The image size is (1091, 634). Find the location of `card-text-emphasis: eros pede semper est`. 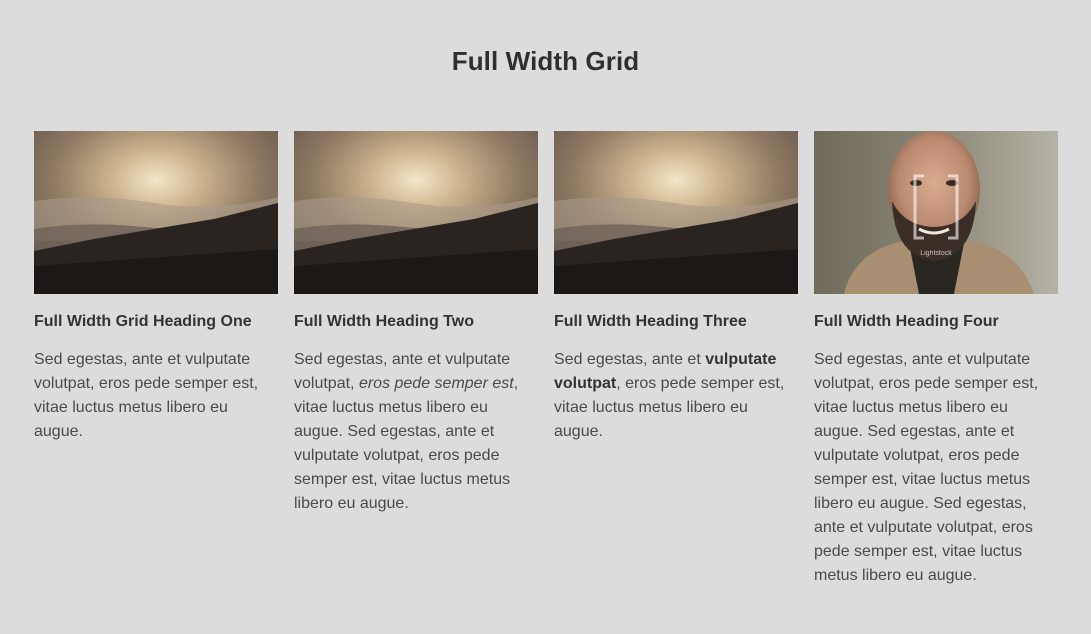

card-text-emphasis: eros pede semper est is located at coordinates (436, 383).